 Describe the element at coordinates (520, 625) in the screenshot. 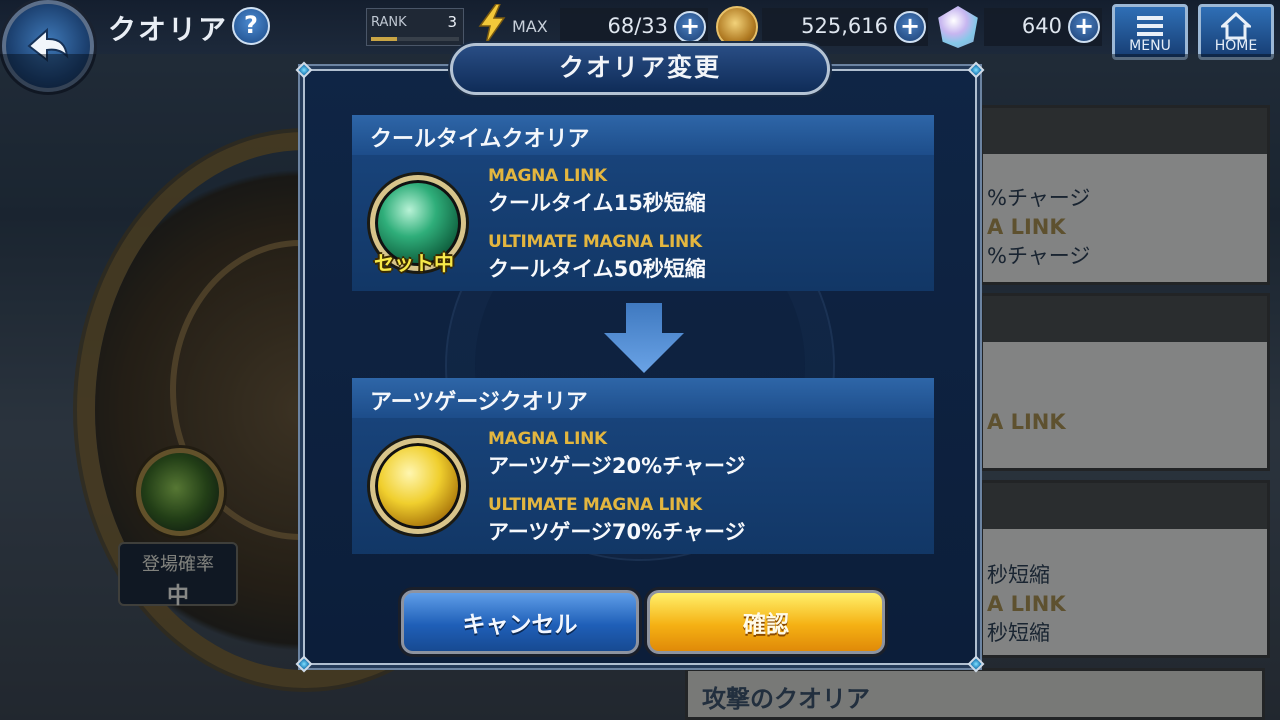

I see `cancel-button-label: キャンセル` at that location.